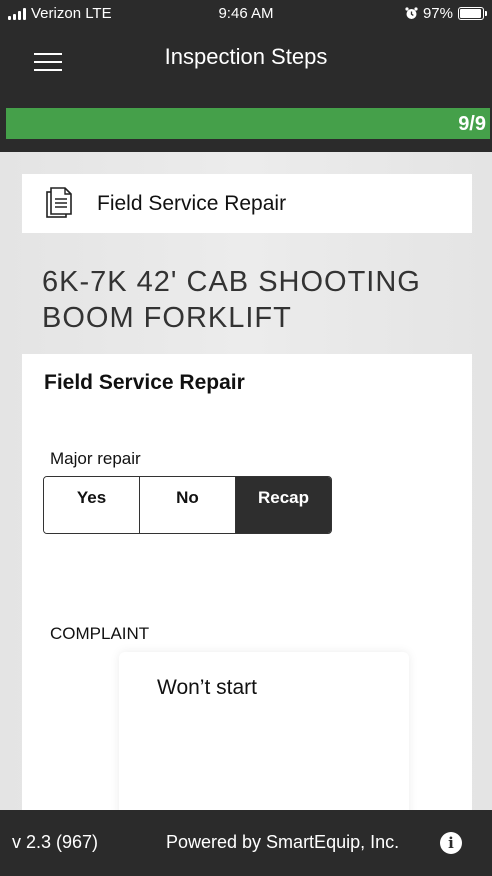 The image size is (492, 876). What do you see at coordinates (95, 458) in the screenshot?
I see `major-repair-label: Major repair` at bounding box center [95, 458].